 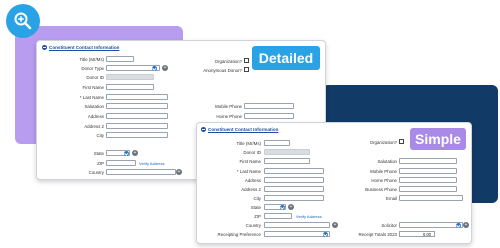 I want to click on label-receipt-totals: Receipt Totals 2023, so click(x=377, y=234).